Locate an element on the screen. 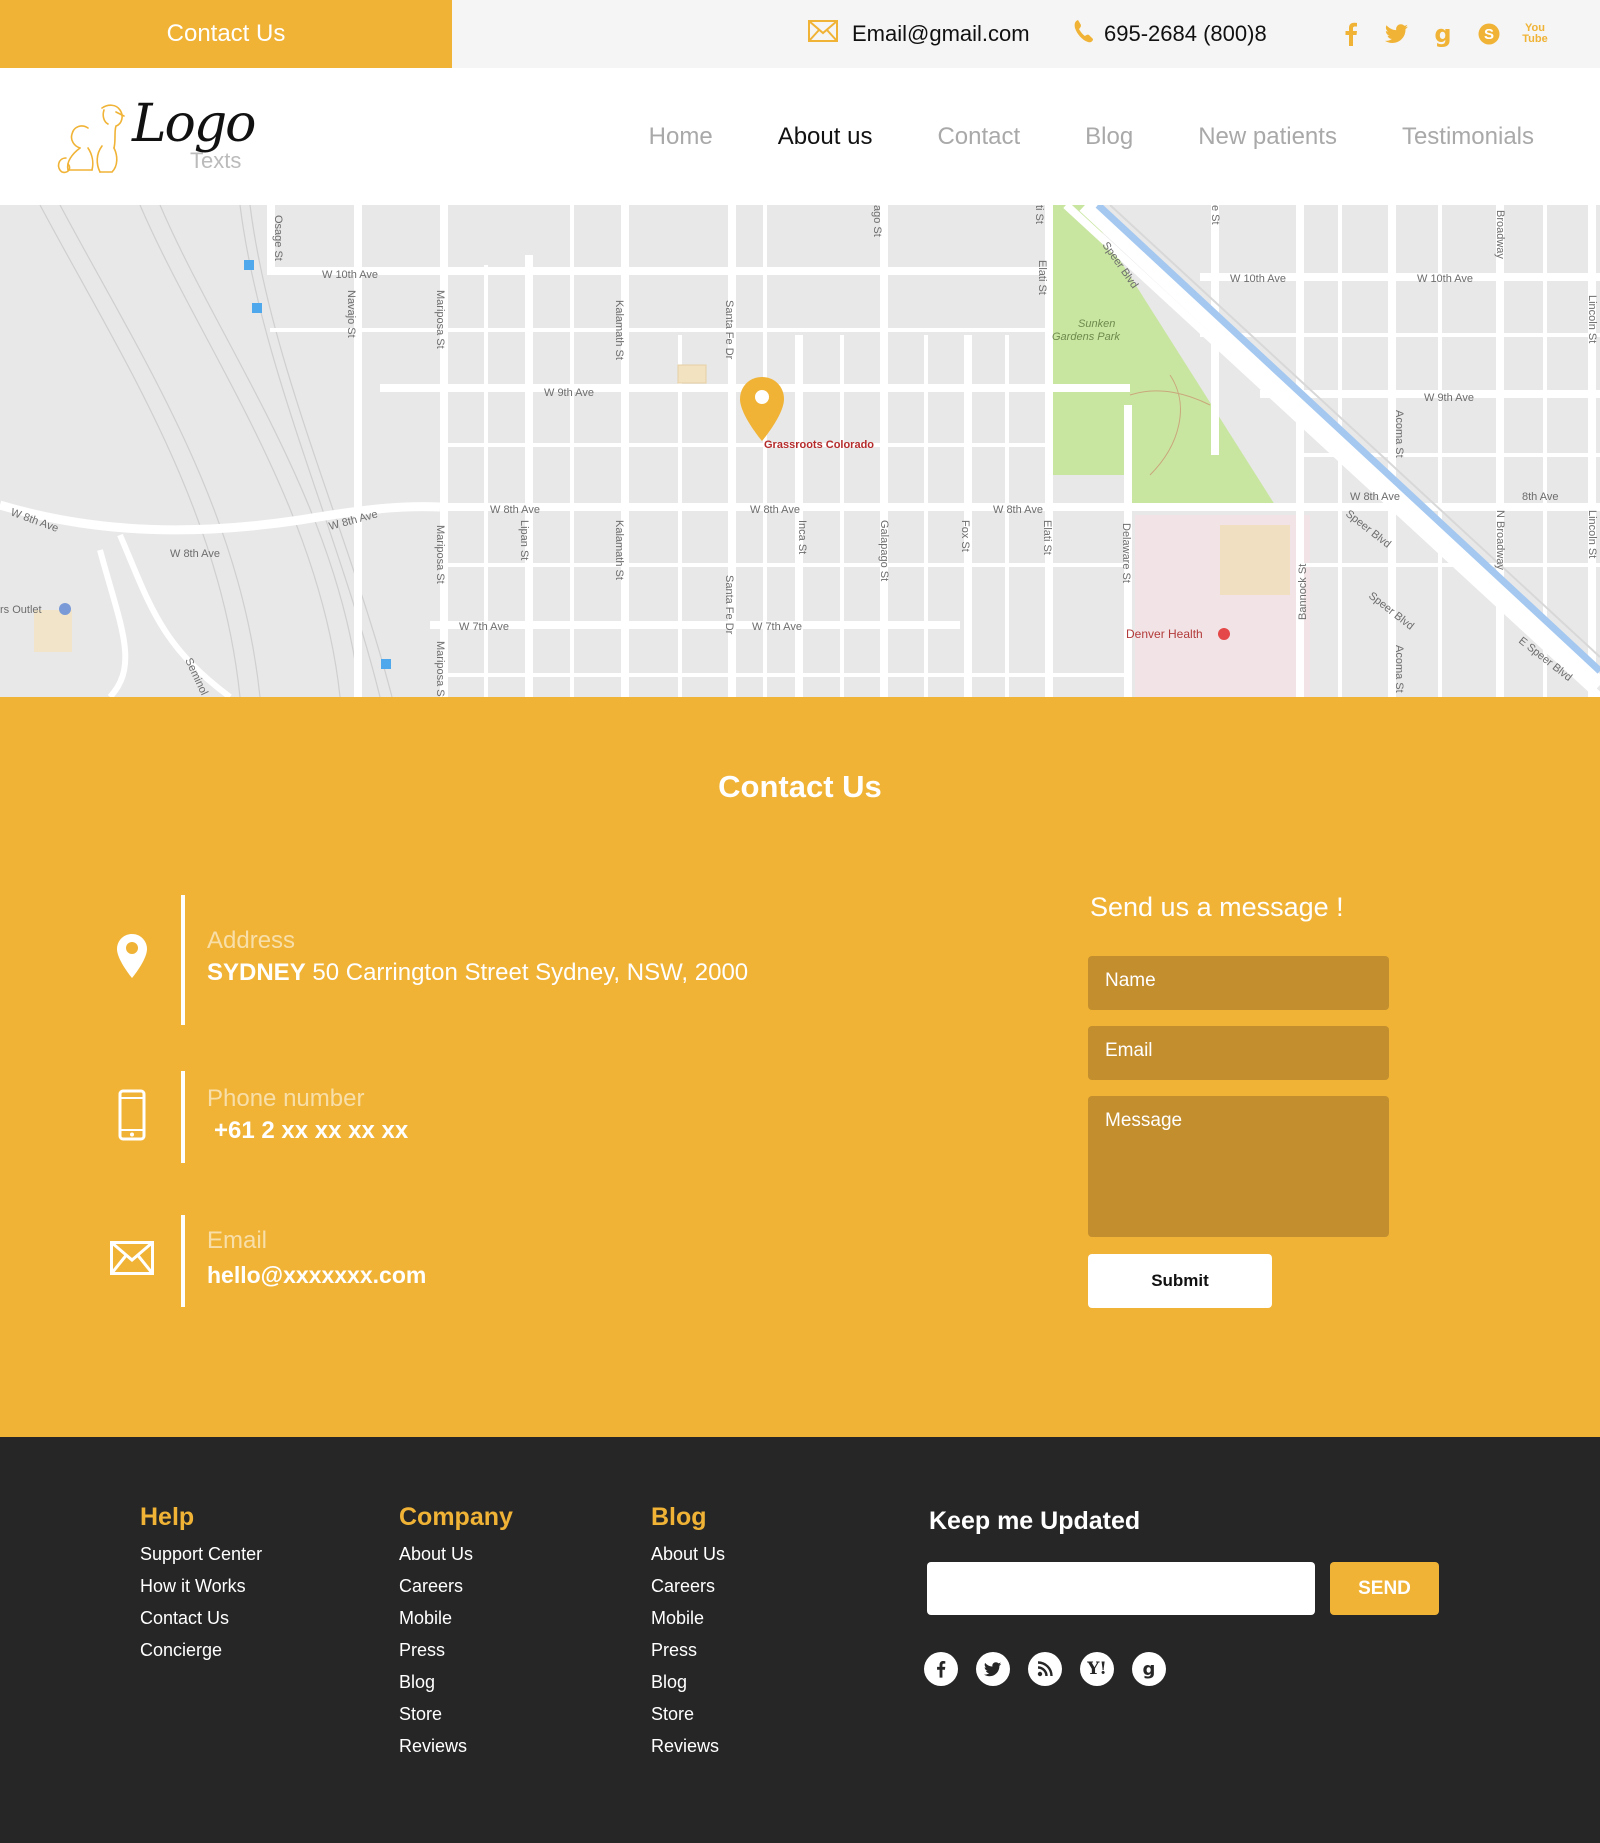  footer-company-link: Blog is located at coordinates (456, 1682).